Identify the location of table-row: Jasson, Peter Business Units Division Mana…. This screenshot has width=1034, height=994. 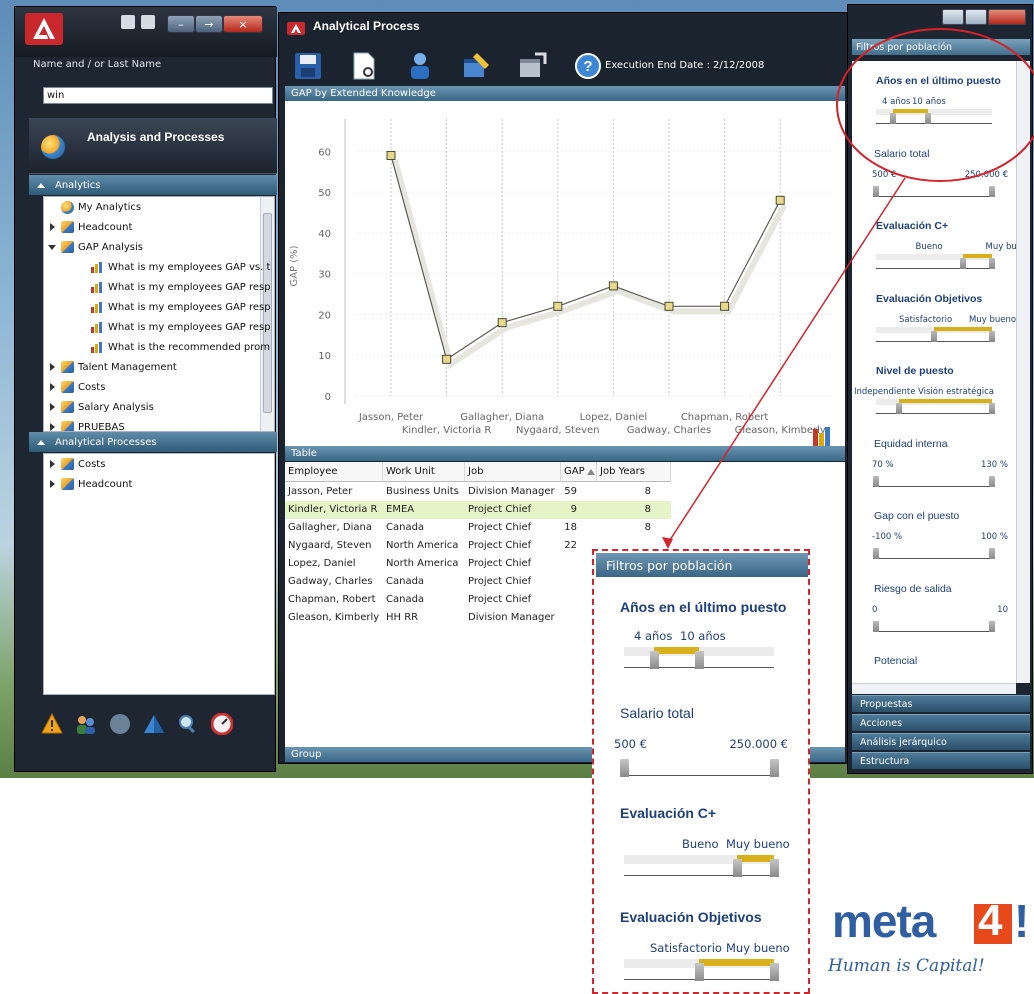
(478, 492).